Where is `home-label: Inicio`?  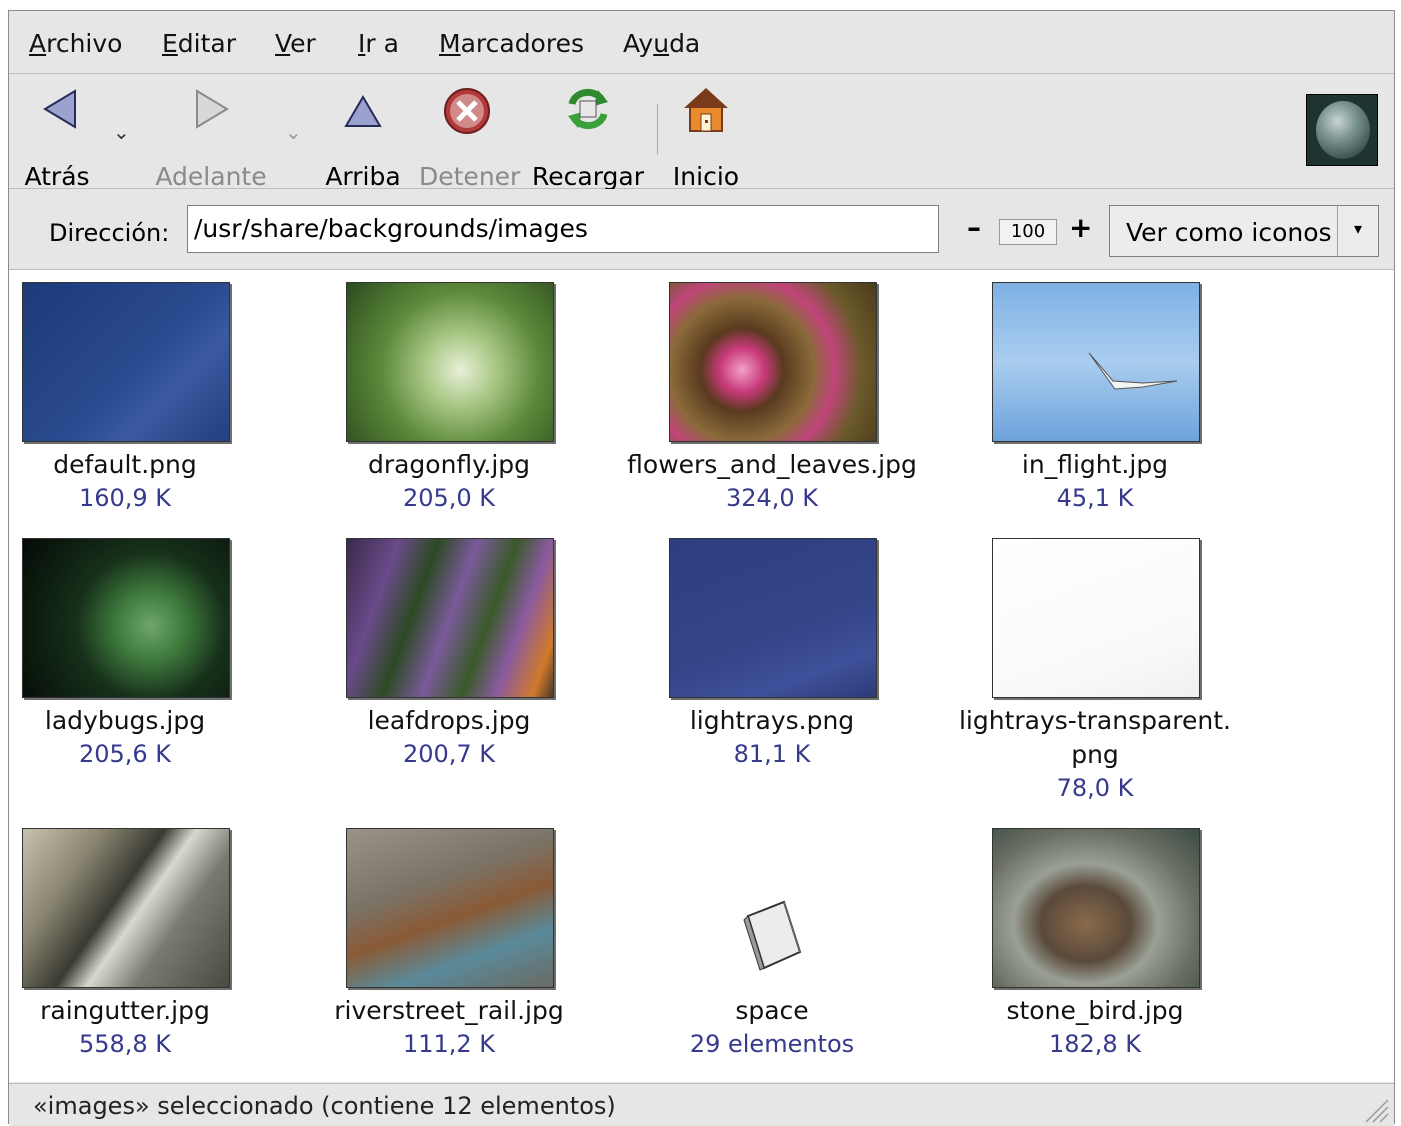
home-label: Inicio is located at coordinates (706, 176).